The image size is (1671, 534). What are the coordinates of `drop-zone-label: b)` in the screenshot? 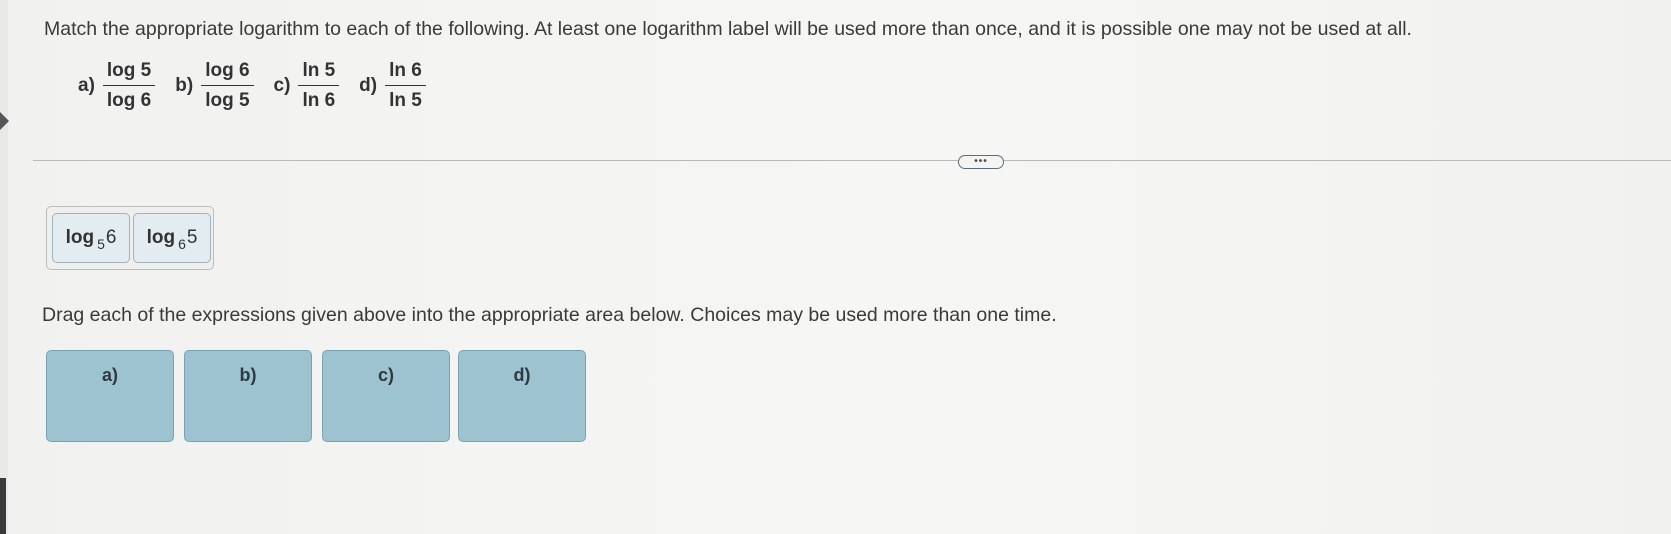 It's located at (248, 375).